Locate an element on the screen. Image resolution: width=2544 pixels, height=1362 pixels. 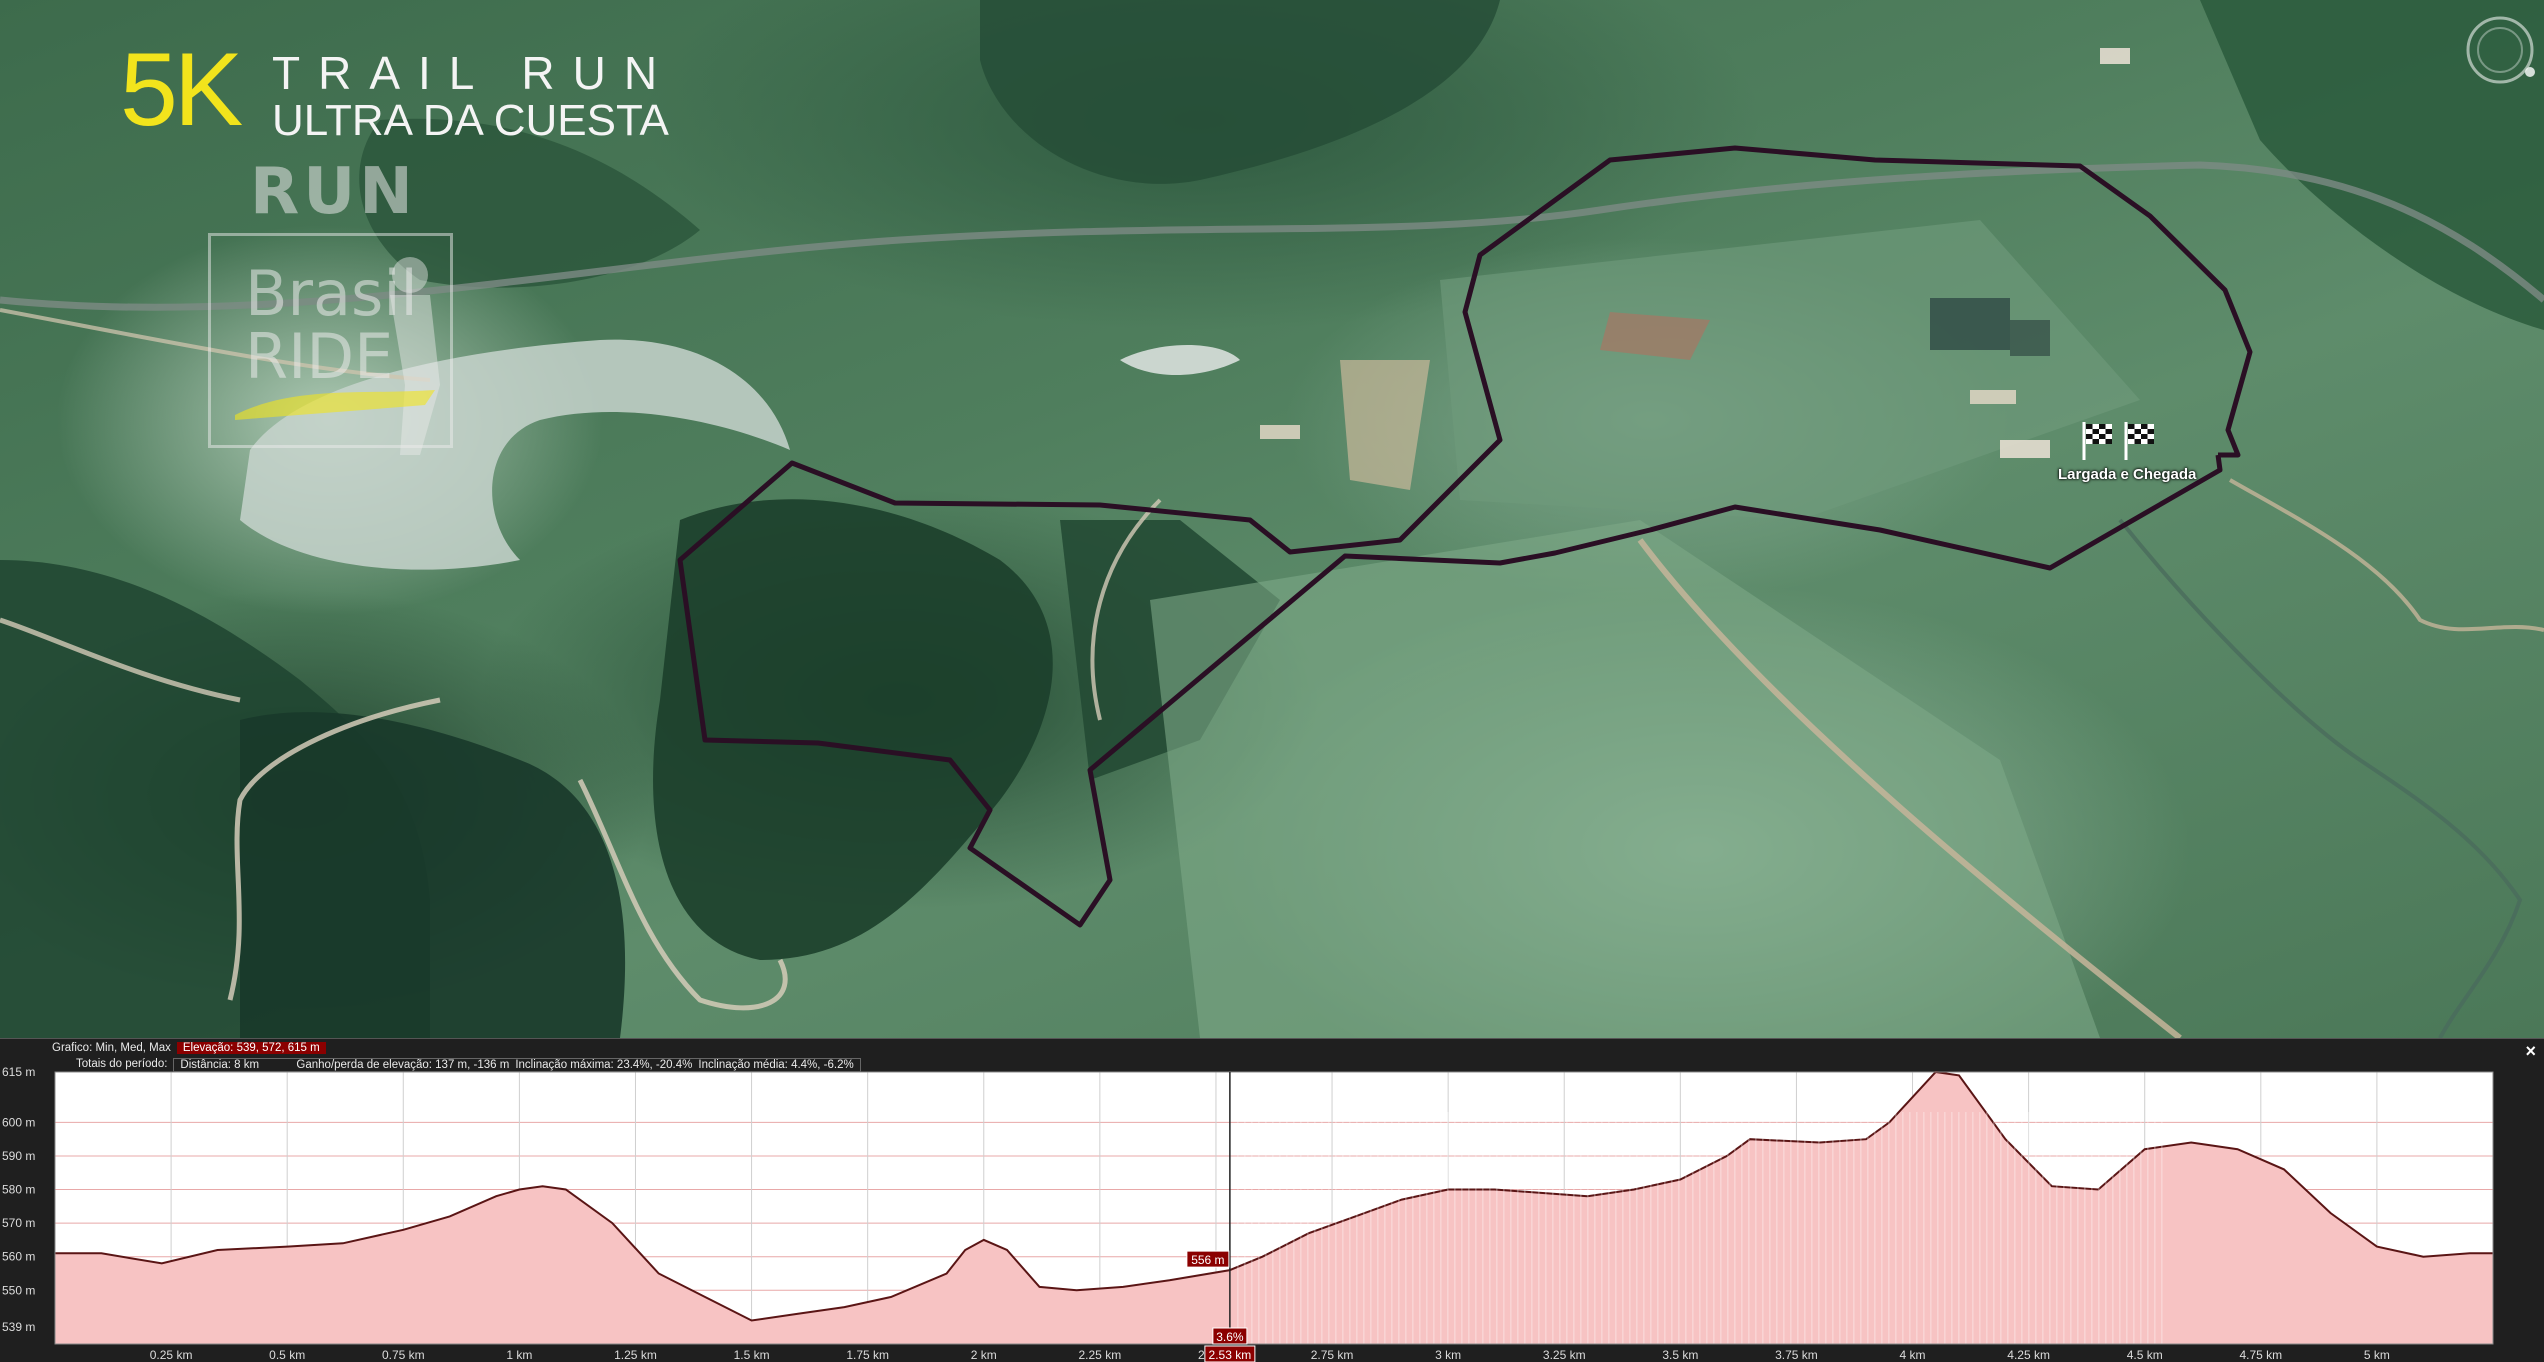
y-tick-label: 539 m is located at coordinates (18, 1327).